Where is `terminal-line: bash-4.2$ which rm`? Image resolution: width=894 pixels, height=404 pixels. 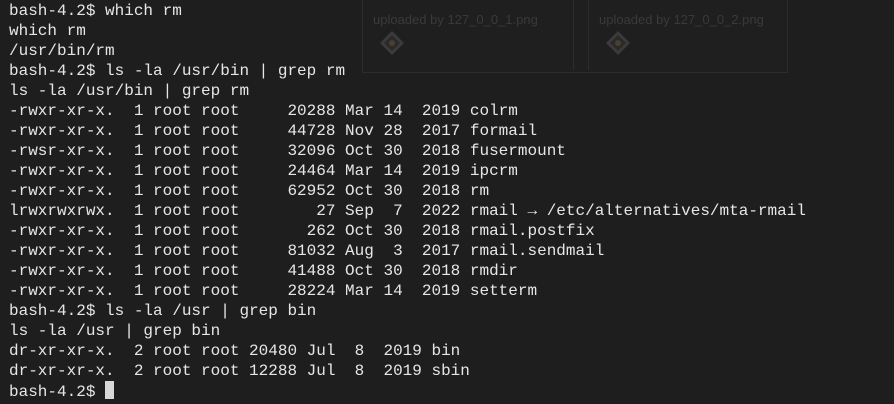 terminal-line: bash-4.2$ which rm is located at coordinates (95, 11).